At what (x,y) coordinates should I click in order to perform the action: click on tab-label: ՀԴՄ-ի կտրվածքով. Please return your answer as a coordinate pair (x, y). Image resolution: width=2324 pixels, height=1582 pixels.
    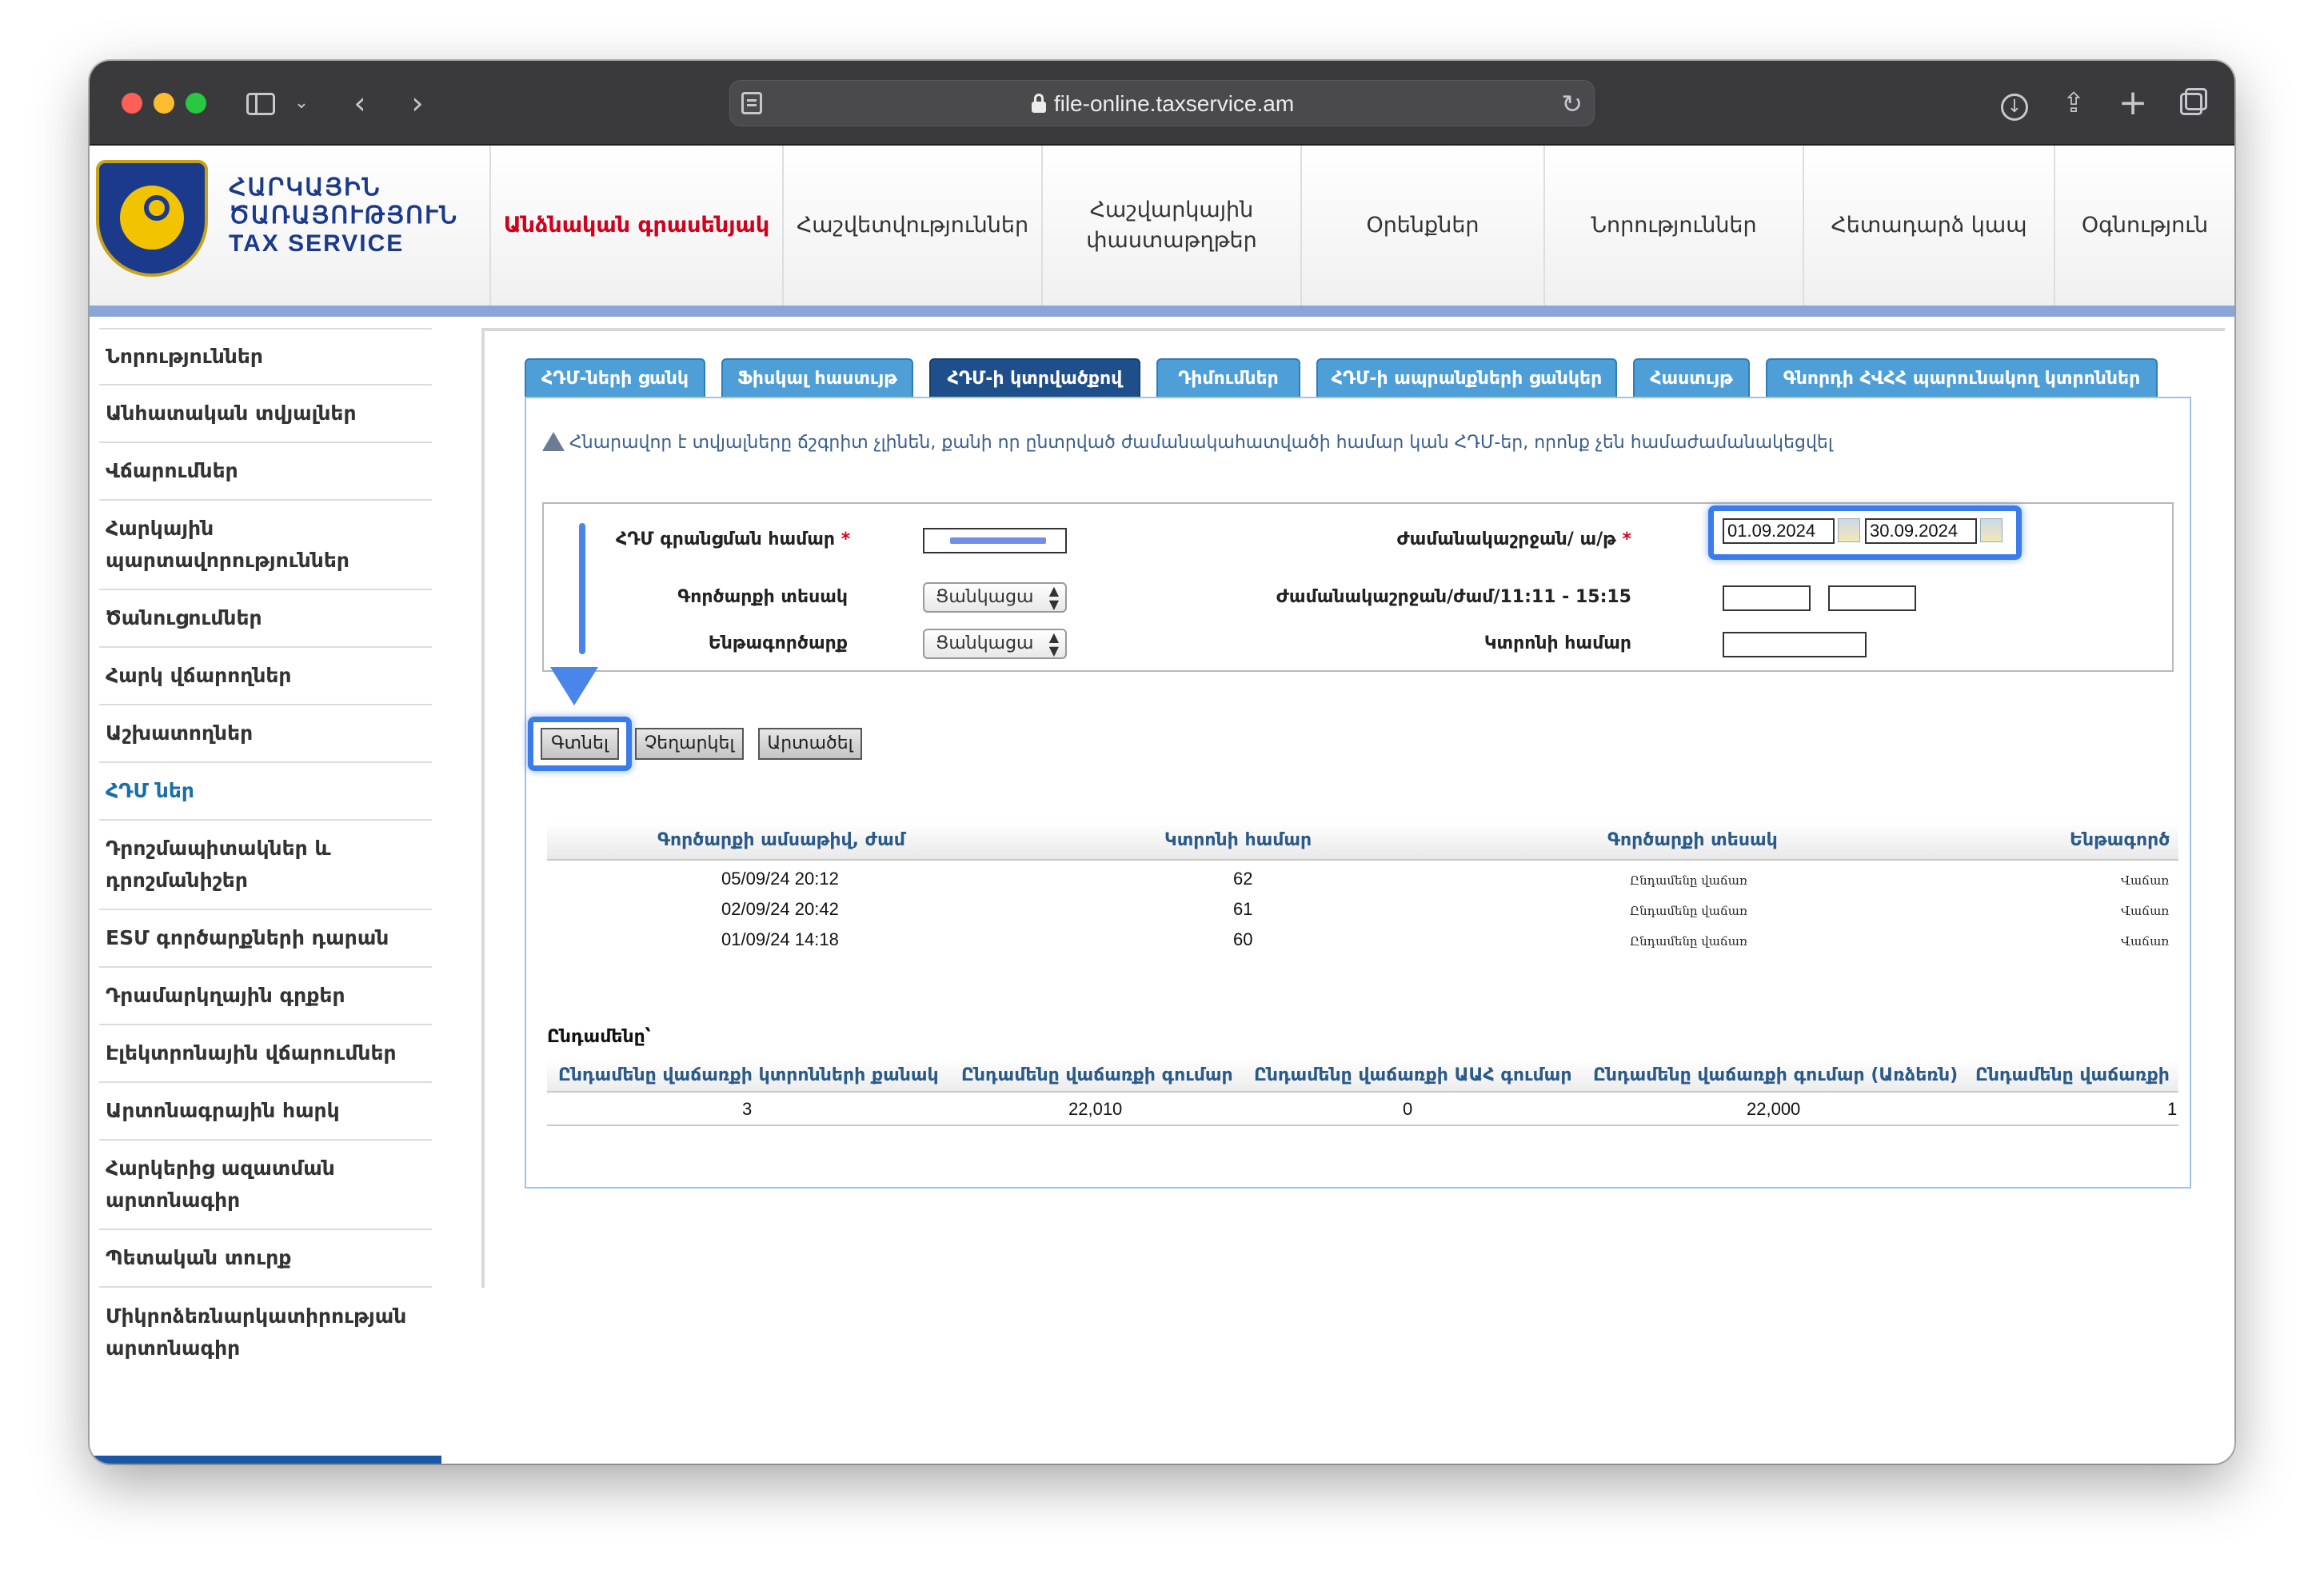
    Looking at the image, I should click on (1035, 379).